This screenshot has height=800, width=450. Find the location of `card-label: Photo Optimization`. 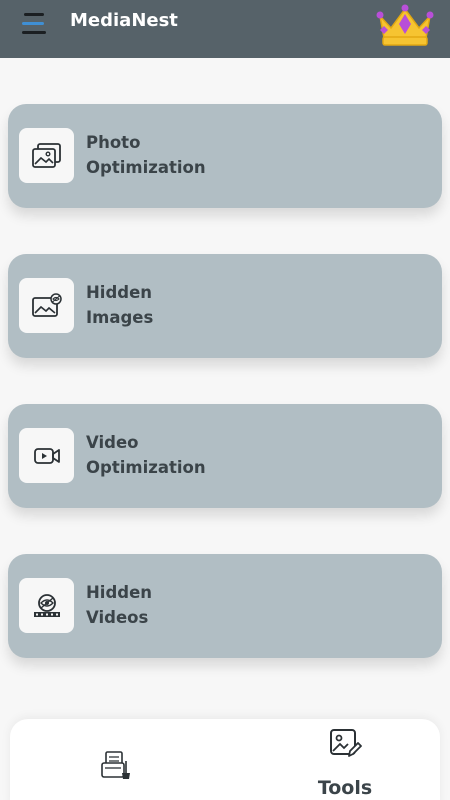

card-label: Photo Optimization is located at coordinates (146, 155).